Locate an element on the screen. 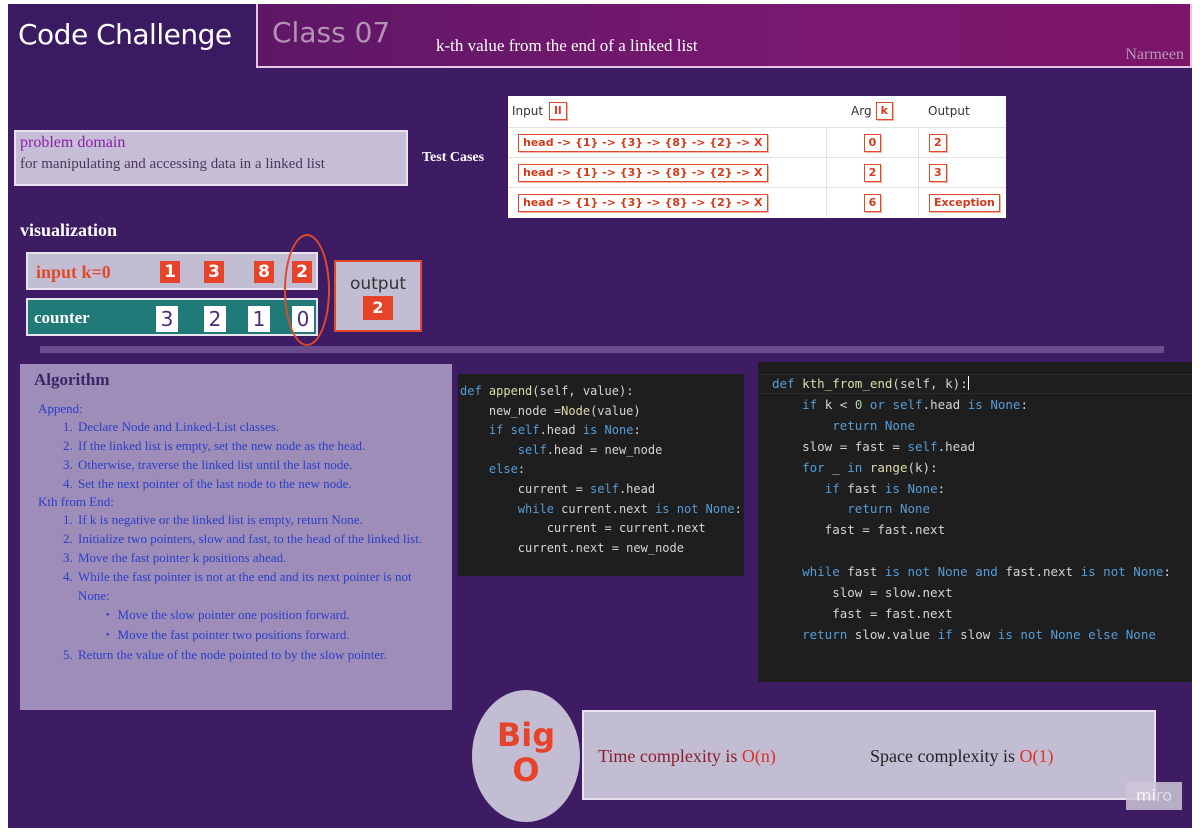 The height and width of the screenshot is (832, 1200). section-divider is located at coordinates (602, 349).